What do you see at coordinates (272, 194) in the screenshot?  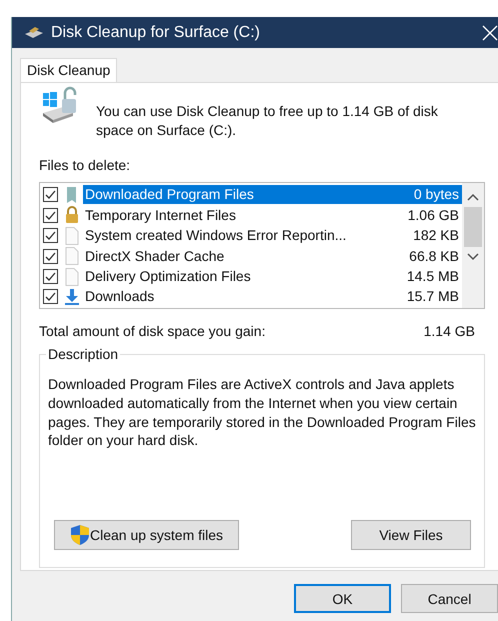 I see `file-list-item: Downloaded Program Files 0 bytes` at bounding box center [272, 194].